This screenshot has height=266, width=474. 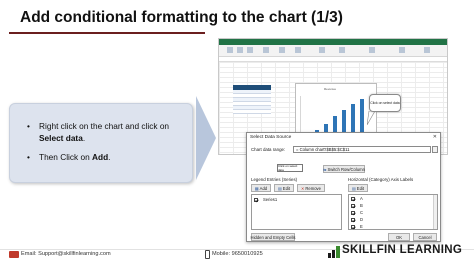 What do you see at coordinates (273, 237) in the screenshot?
I see `hidden-empty-cells-button: Hidden and Empty Cells` at bounding box center [273, 237].